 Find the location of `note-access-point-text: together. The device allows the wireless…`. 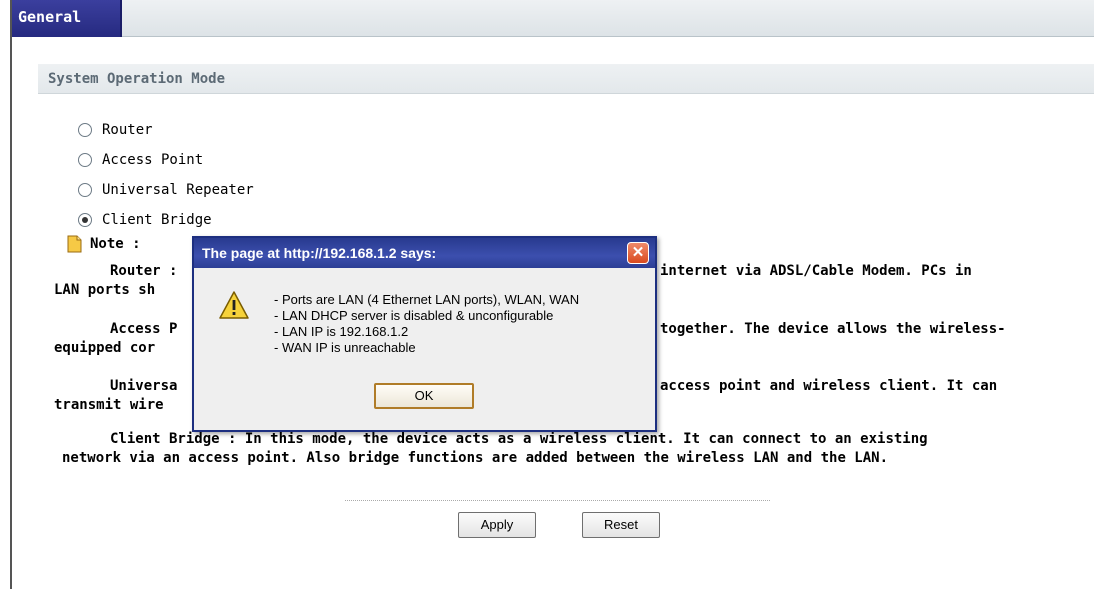

note-access-point-text: together. The device allows the wireless… is located at coordinates (833, 329).